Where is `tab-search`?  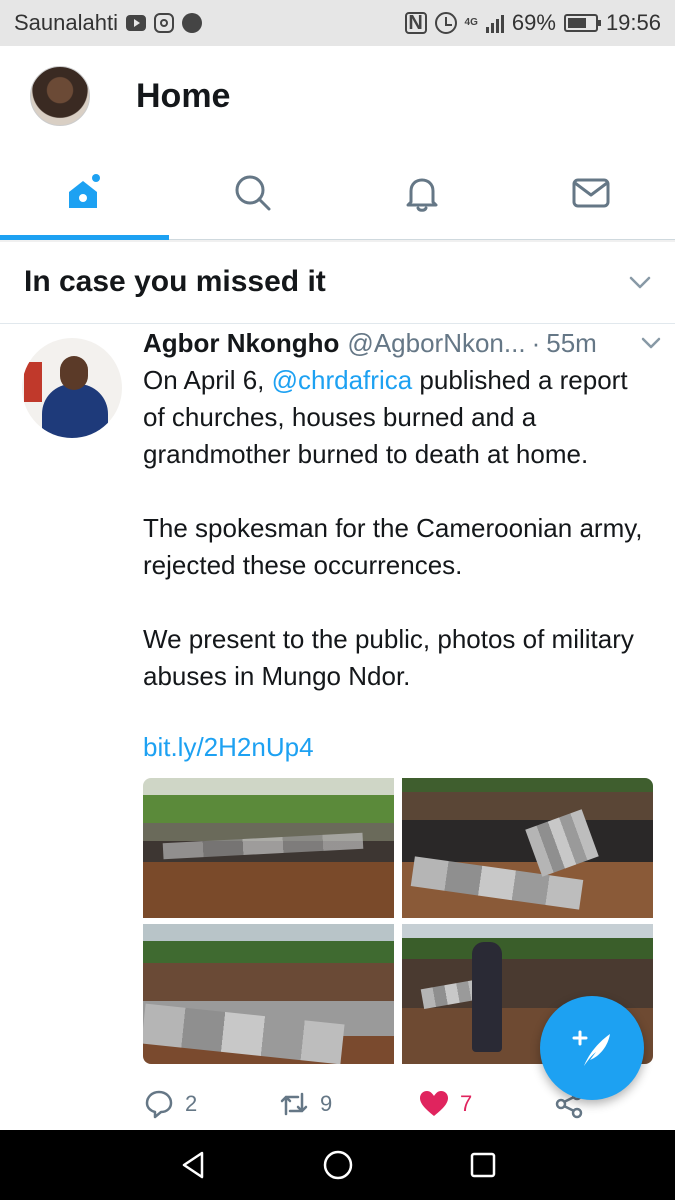
tab-search is located at coordinates (253, 192).